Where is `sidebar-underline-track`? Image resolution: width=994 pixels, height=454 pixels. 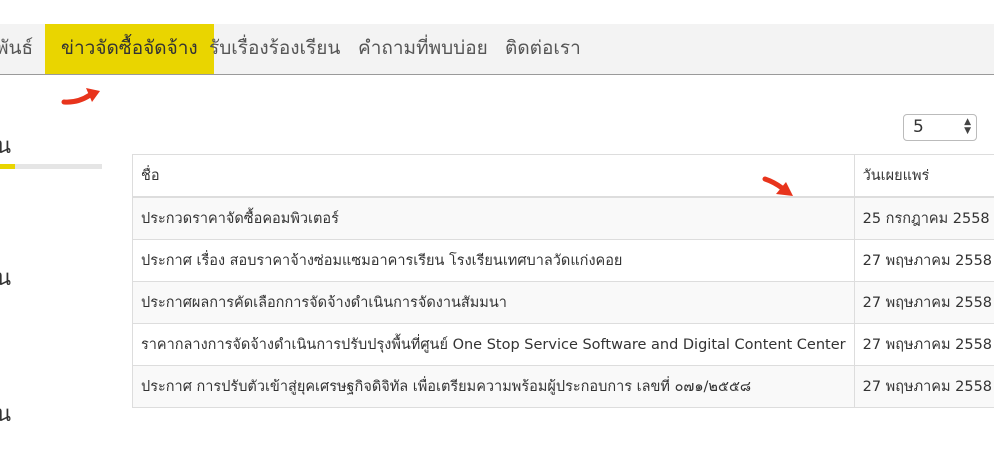
sidebar-underline-track is located at coordinates (51, 166).